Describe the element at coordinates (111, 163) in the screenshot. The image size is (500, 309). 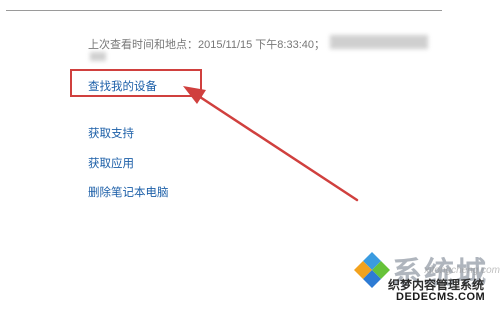
I see `get-apps-link: 获取应用` at that location.